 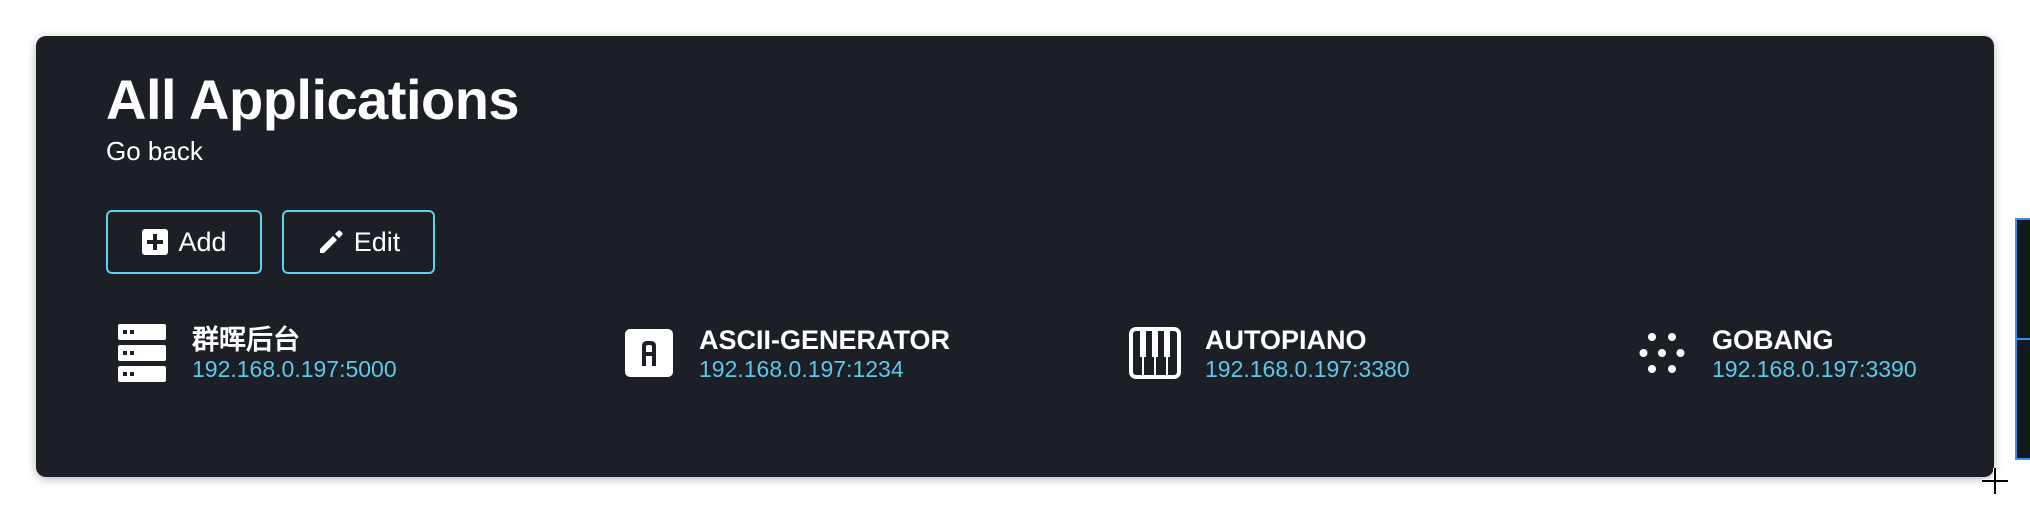 I want to click on crosshair-cursor-icon, so click(x=1995, y=481).